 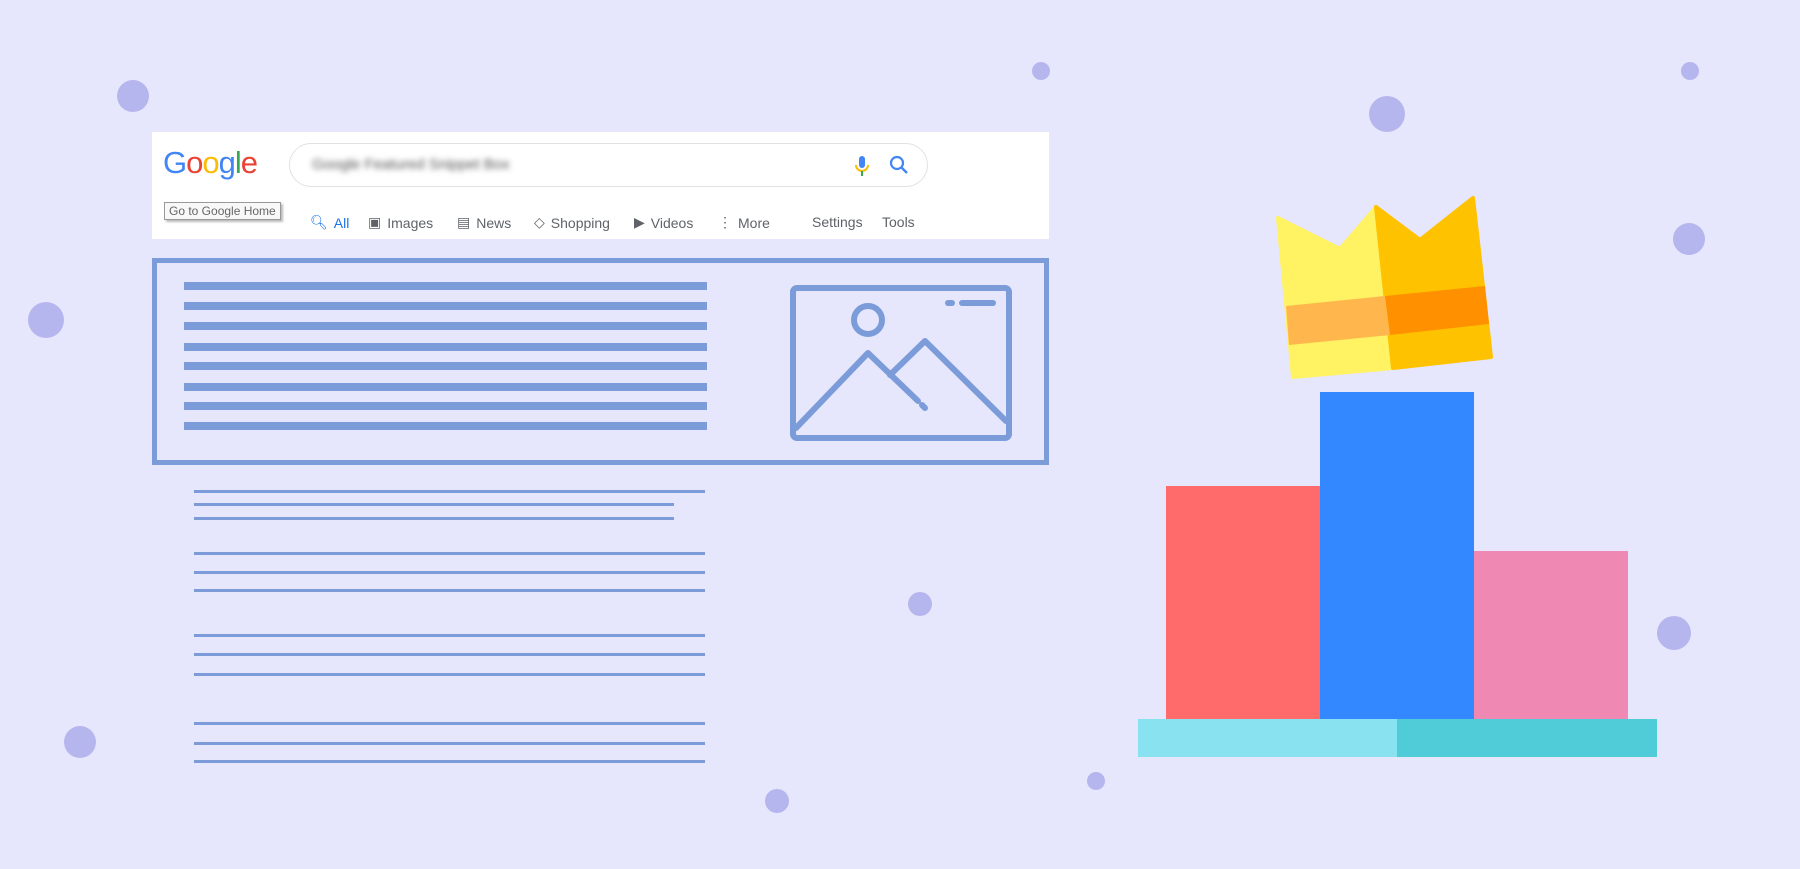 I want to click on podium-base-left, so click(x=1268, y=738).